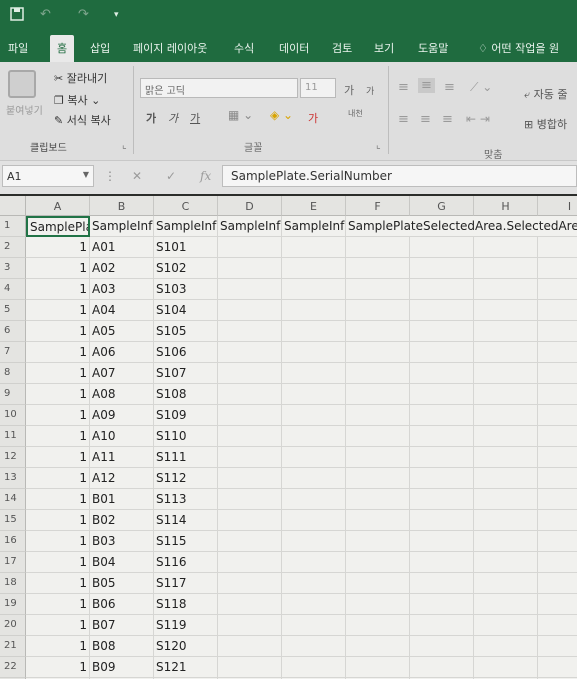 The image size is (577, 679). What do you see at coordinates (186, 457) in the screenshot?
I see `cell-c: S111` at bounding box center [186, 457].